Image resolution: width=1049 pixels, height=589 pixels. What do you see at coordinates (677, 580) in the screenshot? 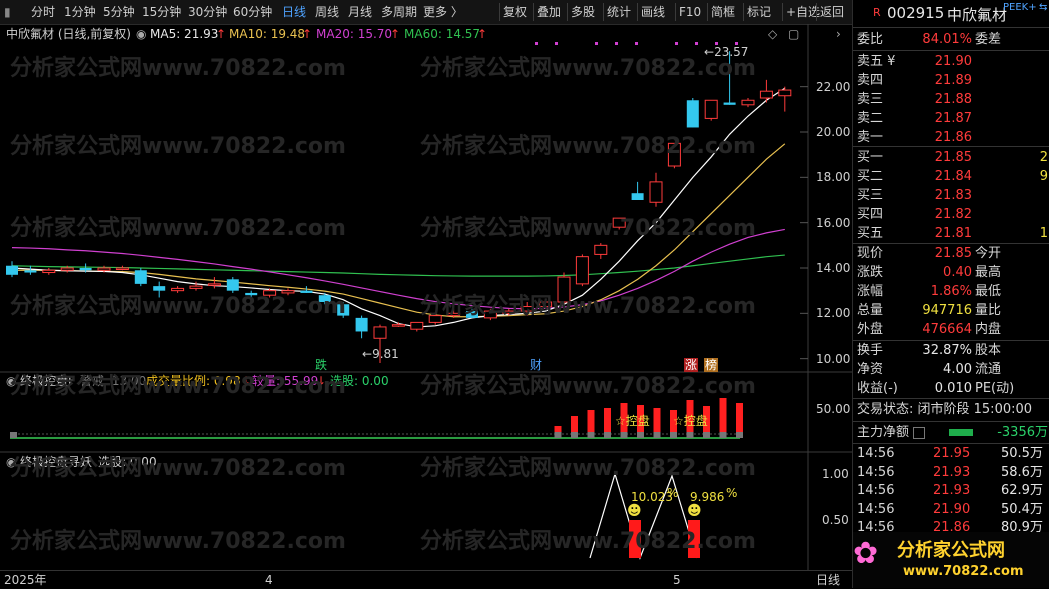
I see `time-axis-may: 5` at bounding box center [677, 580].